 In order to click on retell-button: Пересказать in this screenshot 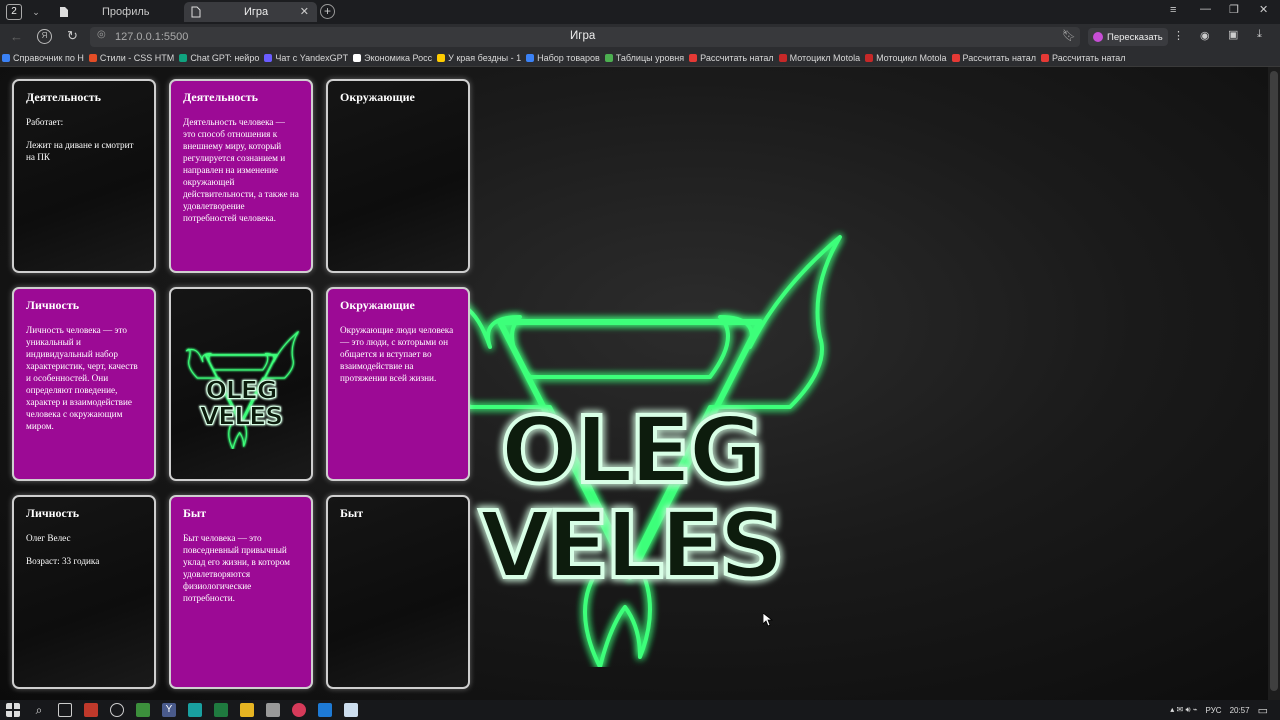, I will do `click(1128, 37)`.